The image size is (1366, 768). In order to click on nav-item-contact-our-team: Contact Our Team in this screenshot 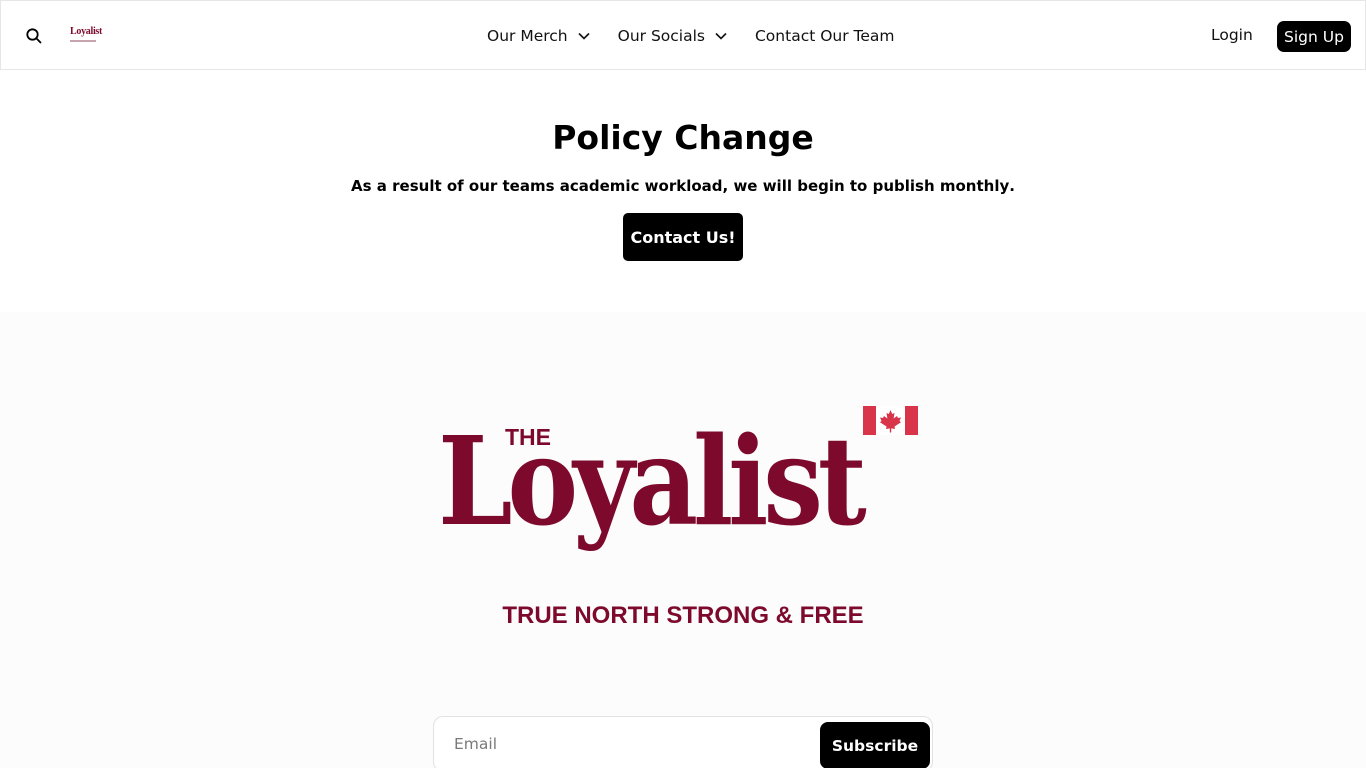, I will do `click(825, 36)`.